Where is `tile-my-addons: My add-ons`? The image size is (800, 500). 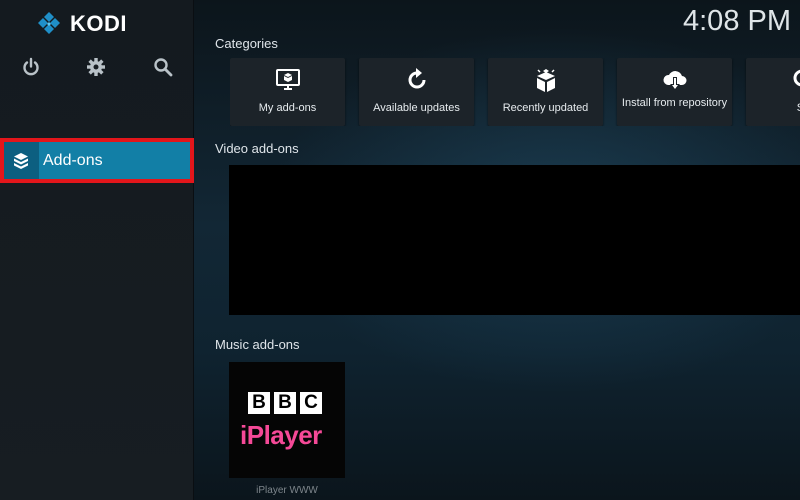 tile-my-addons: My add-ons is located at coordinates (287, 92).